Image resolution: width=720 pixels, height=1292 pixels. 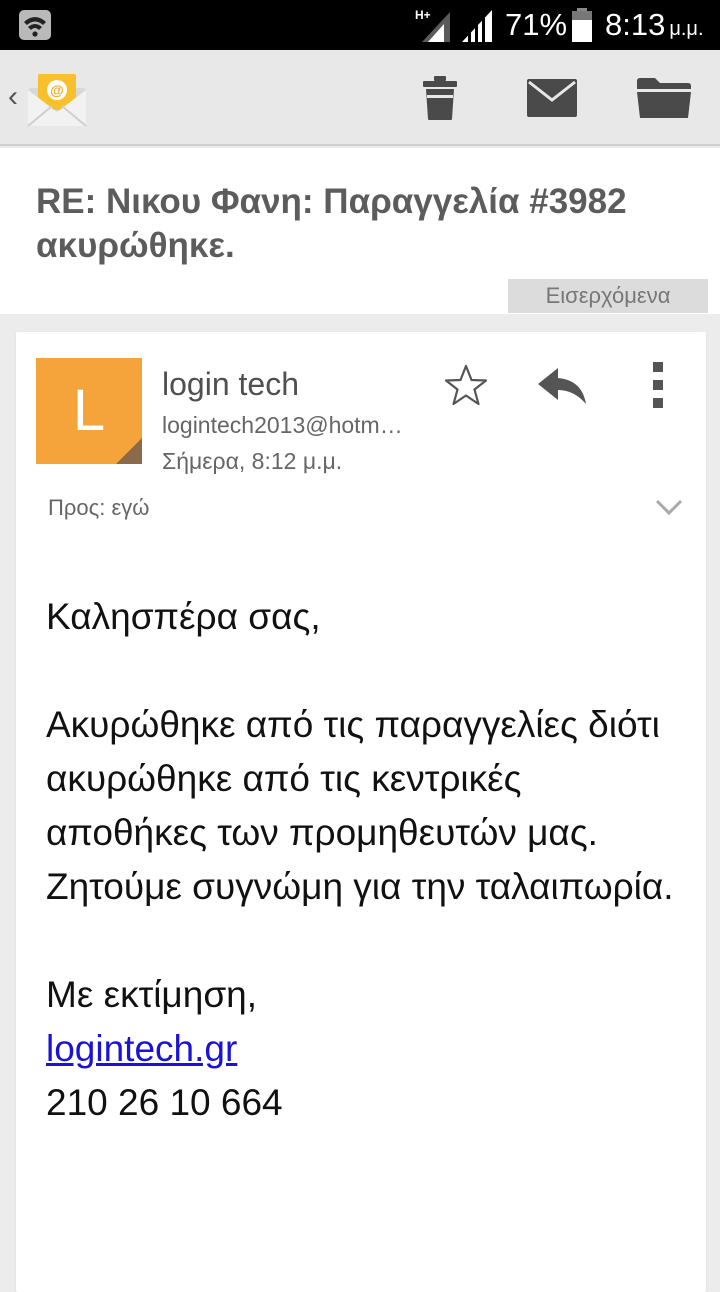 What do you see at coordinates (89, 411) in the screenshot?
I see `avatar: L` at bounding box center [89, 411].